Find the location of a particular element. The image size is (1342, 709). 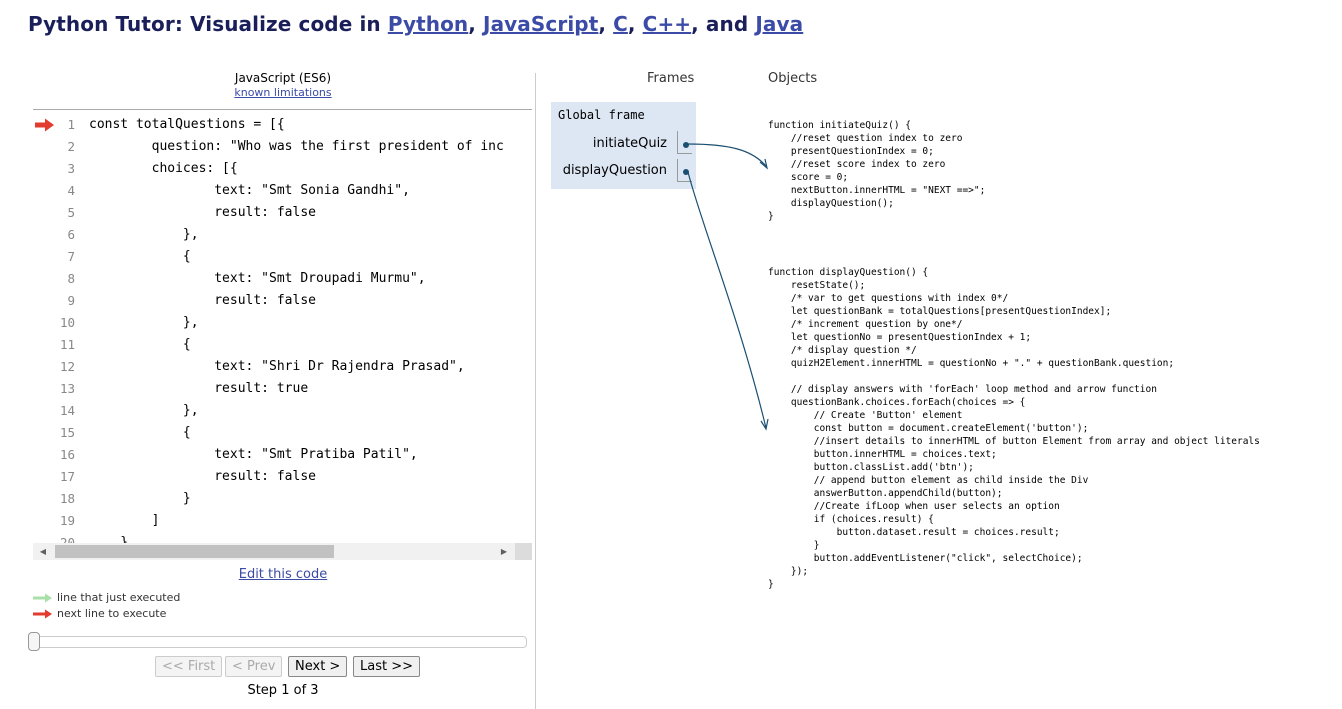

pointer-arrows is located at coordinates (728, 287).